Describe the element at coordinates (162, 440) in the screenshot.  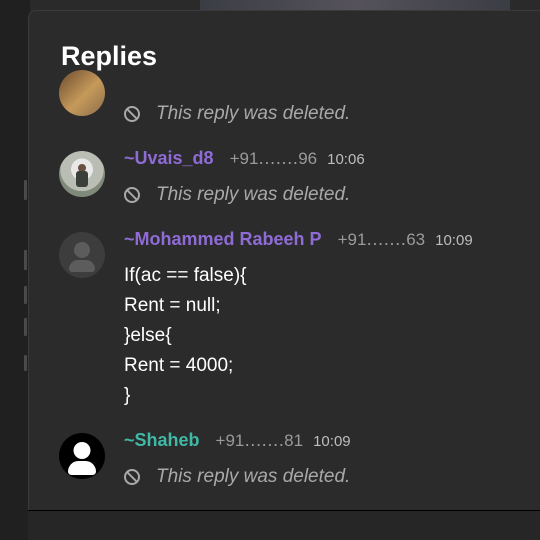
I see `sender-name: ~Shaheb` at that location.